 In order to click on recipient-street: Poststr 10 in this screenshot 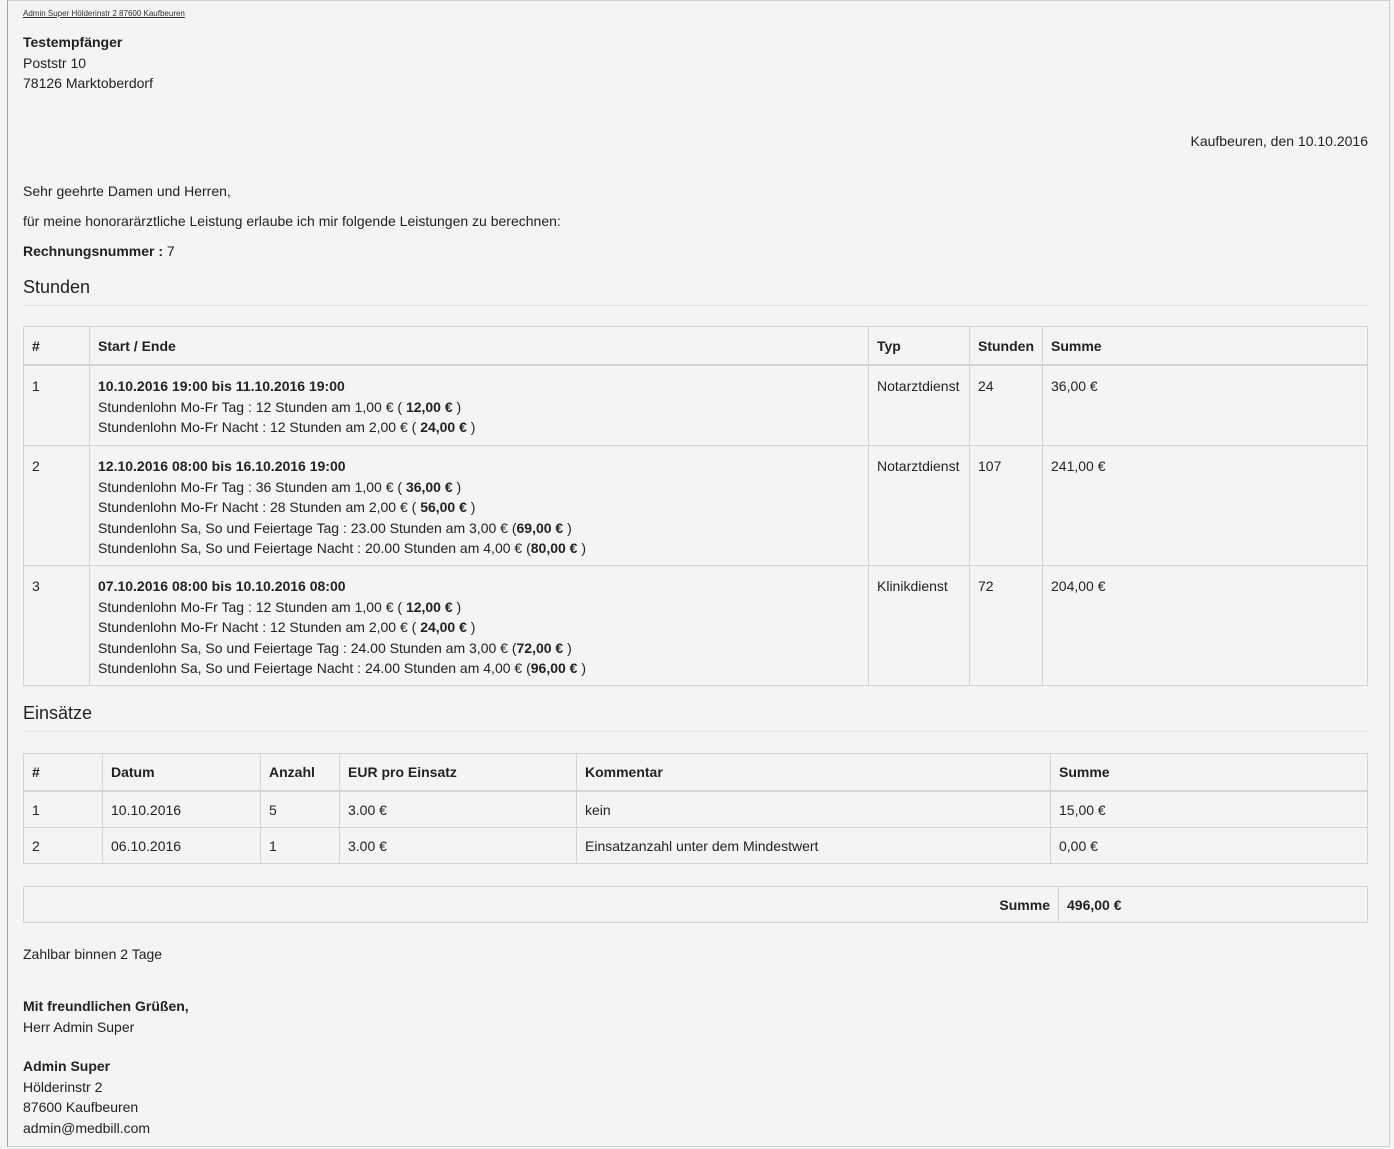, I will do `click(55, 62)`.